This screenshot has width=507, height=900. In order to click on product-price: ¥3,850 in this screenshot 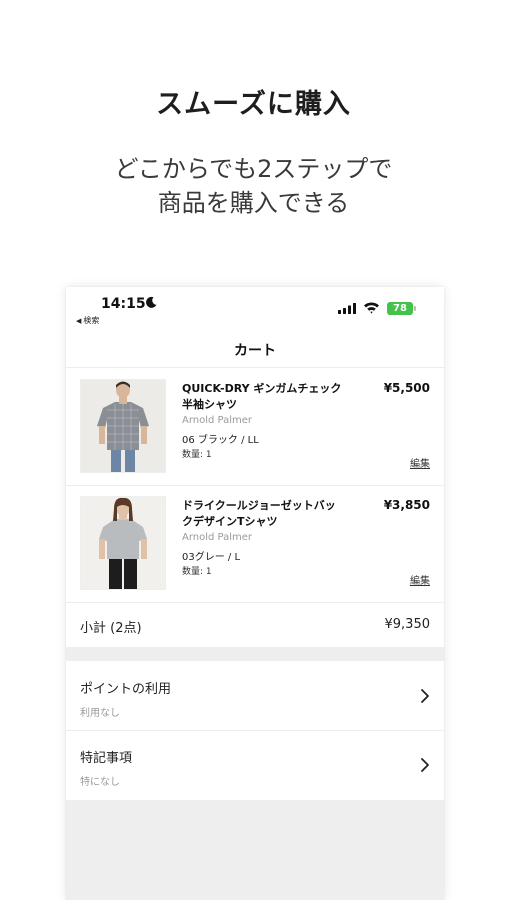, I will do `click(406, 505)`.